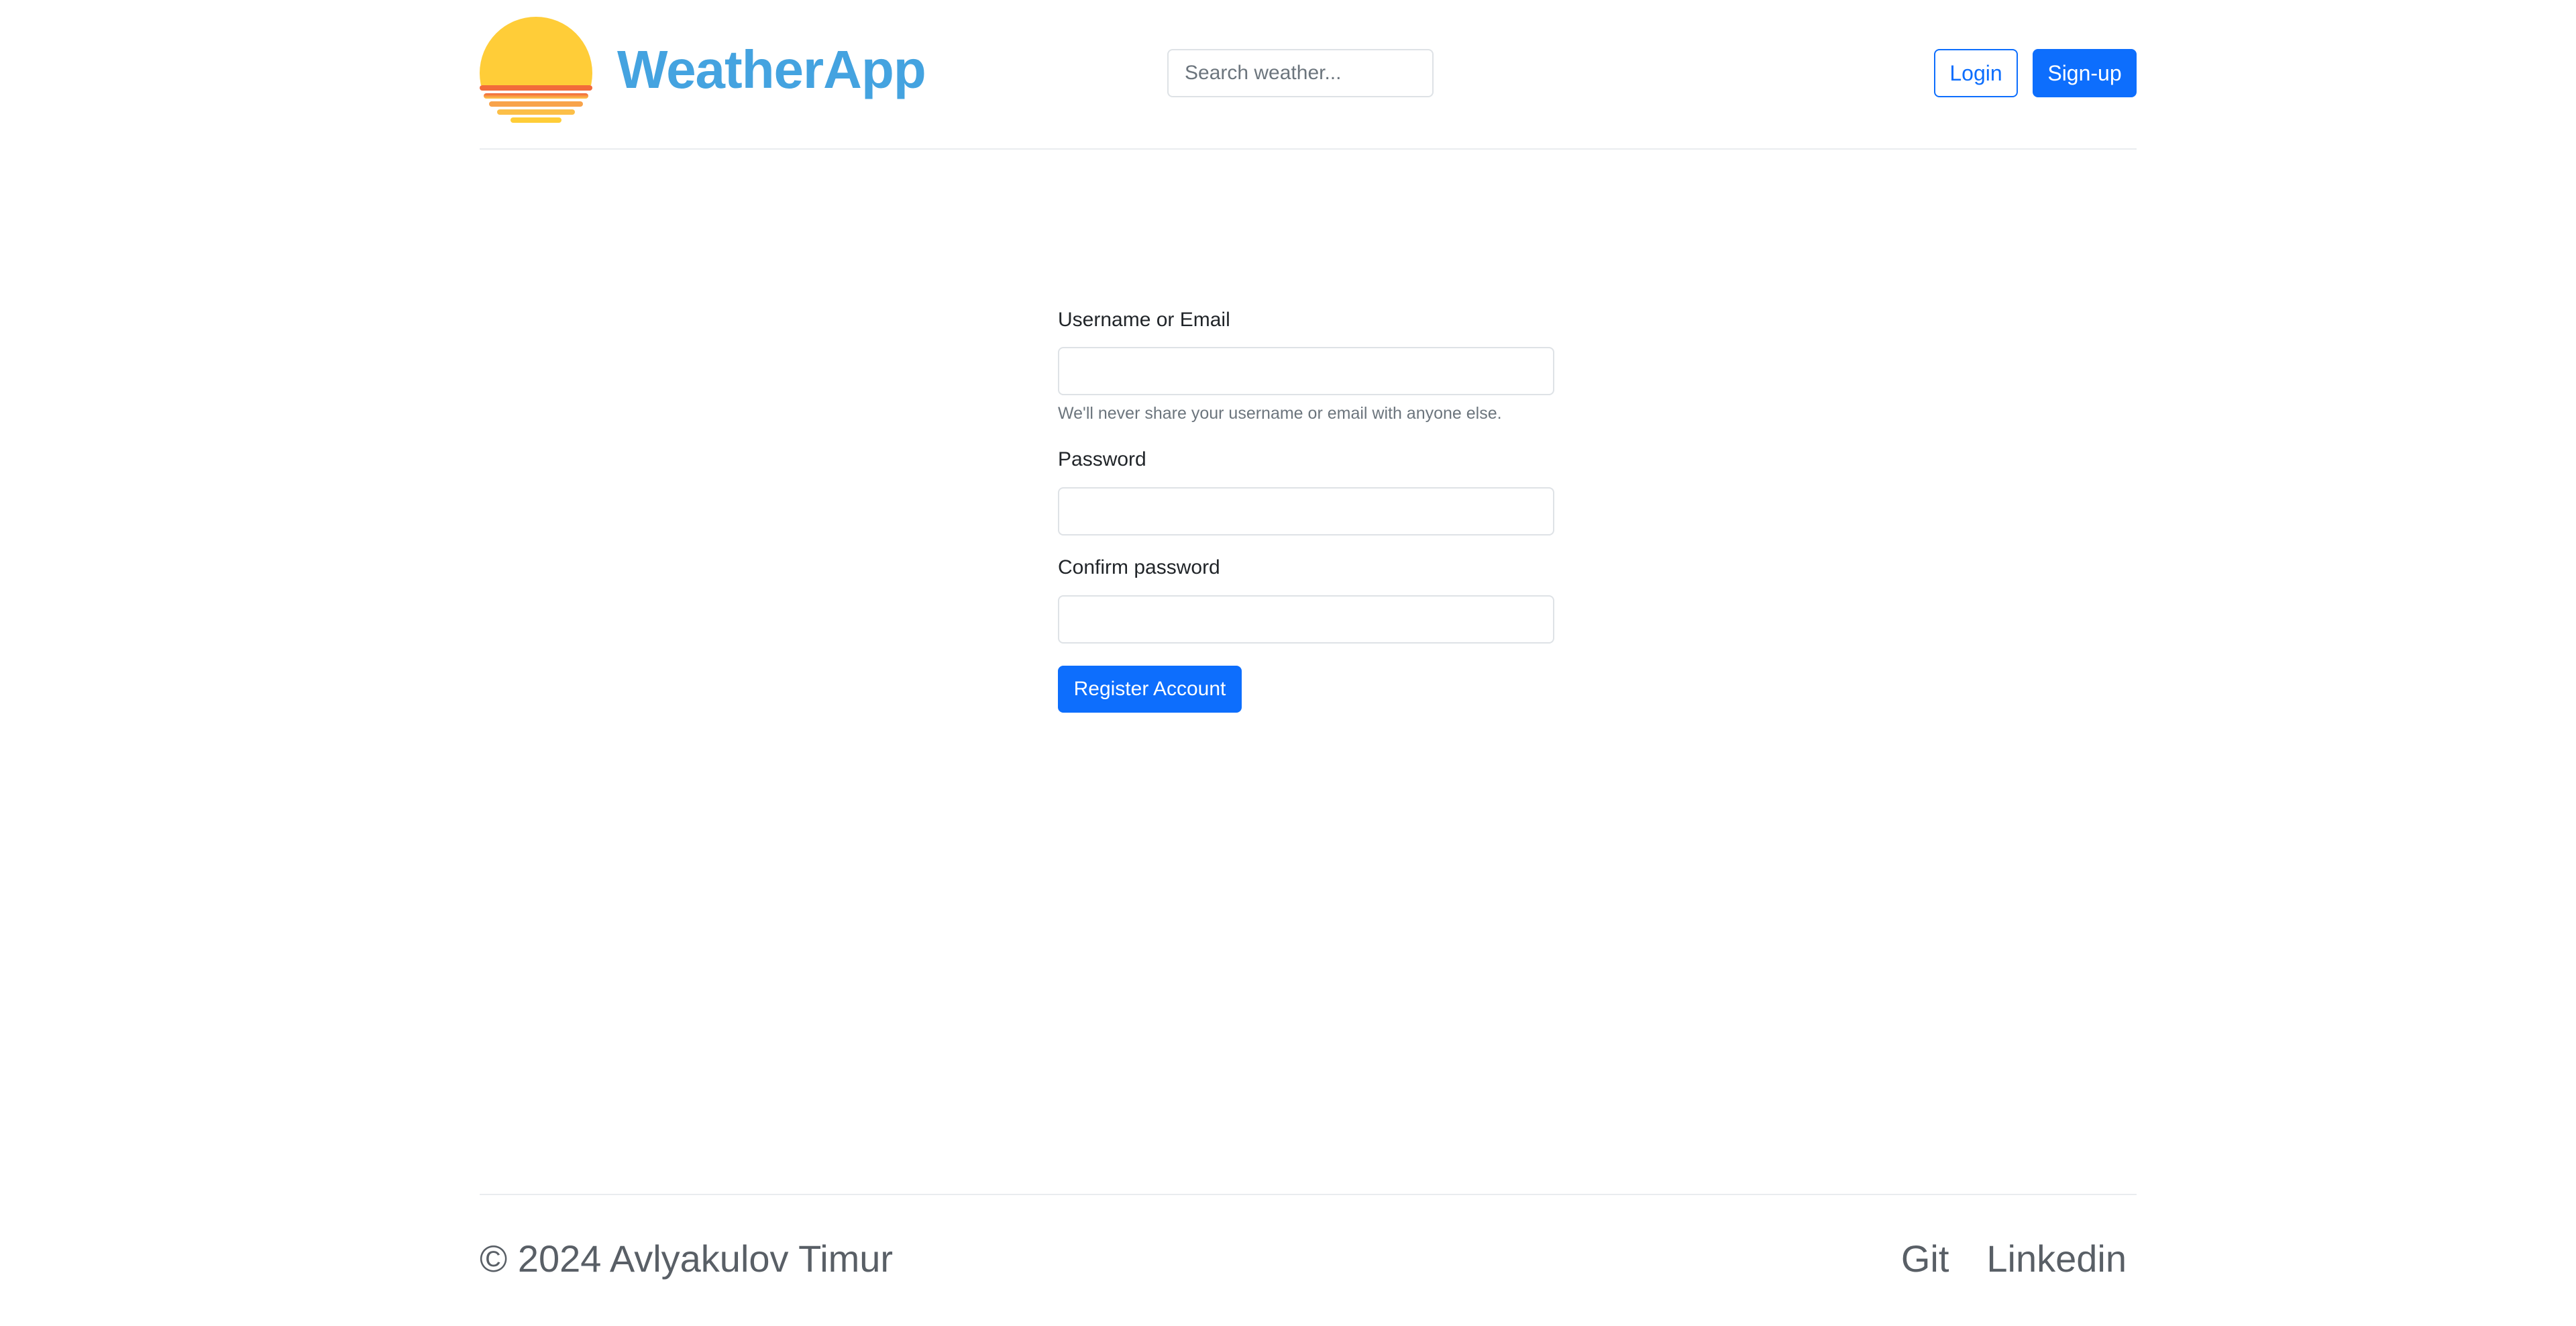  What do you see at coordinates (1925, 1258) in the screenshot?
I see `git-link: Git` at bounding box center [1925, 1258].